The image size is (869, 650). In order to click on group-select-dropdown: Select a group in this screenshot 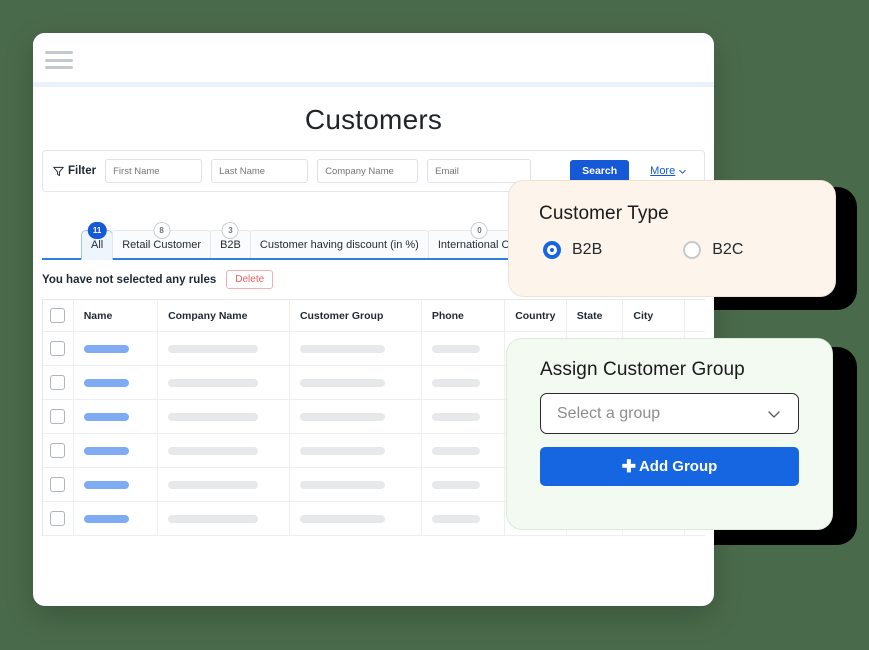, I will do `click(669, 413)`.